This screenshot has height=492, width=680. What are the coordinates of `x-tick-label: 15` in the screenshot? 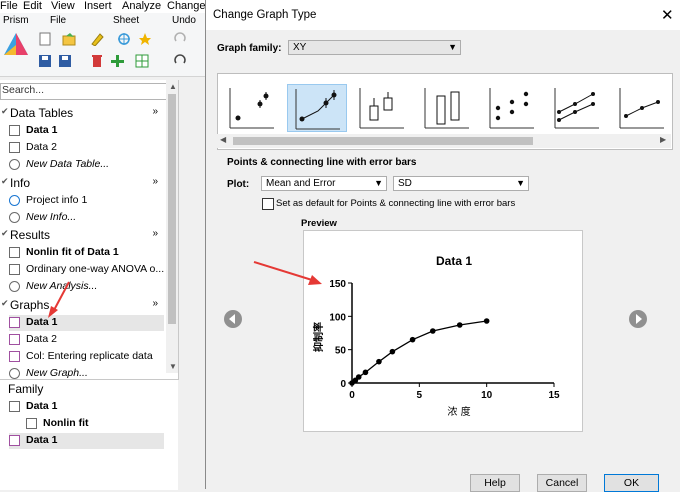 It's located at (554, 395).